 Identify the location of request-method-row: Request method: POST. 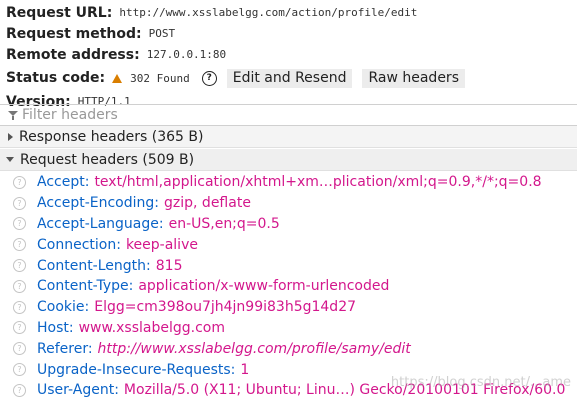
(291, 33).